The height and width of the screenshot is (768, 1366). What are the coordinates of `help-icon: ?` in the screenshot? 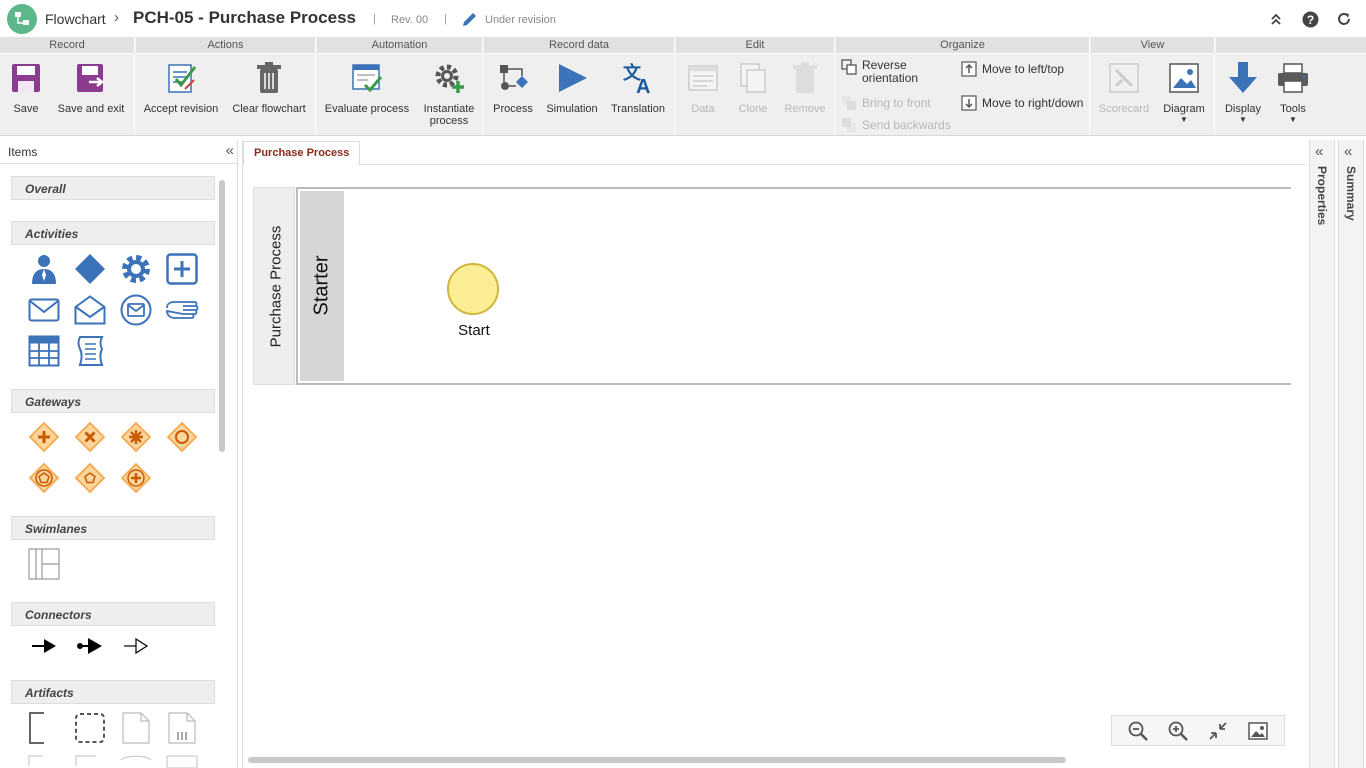 It's located at (1310, 19).